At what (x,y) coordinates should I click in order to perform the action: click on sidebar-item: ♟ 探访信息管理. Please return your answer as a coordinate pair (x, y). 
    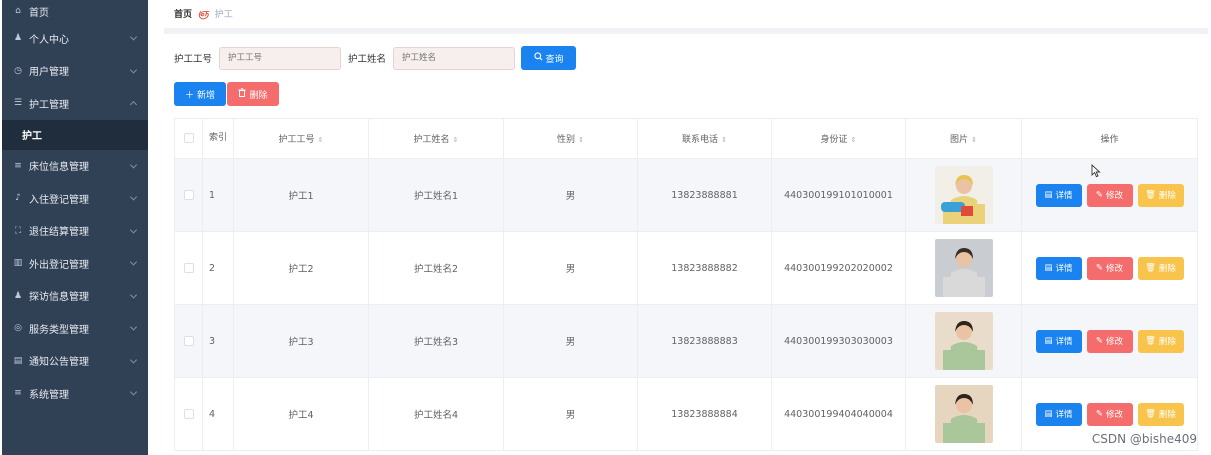
    Looking at the image, I should click on (75, 296).